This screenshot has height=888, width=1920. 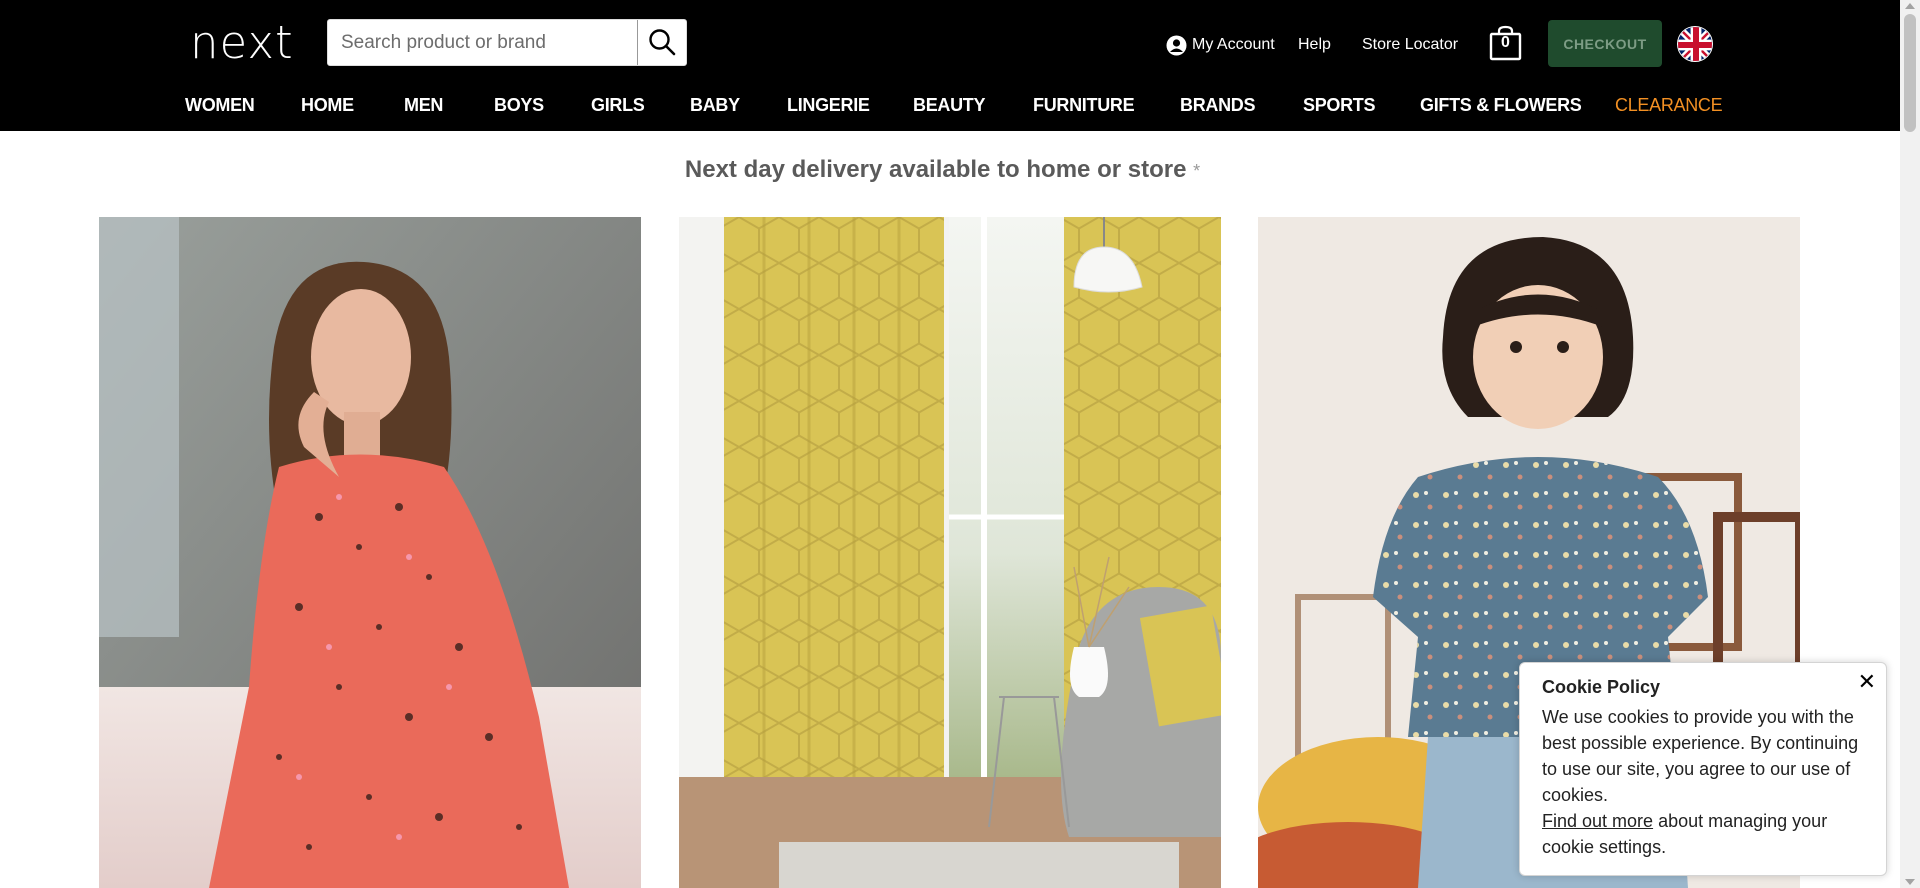 I want to click on nav-item-girls: GIRLS, so click(x=618, y=105).